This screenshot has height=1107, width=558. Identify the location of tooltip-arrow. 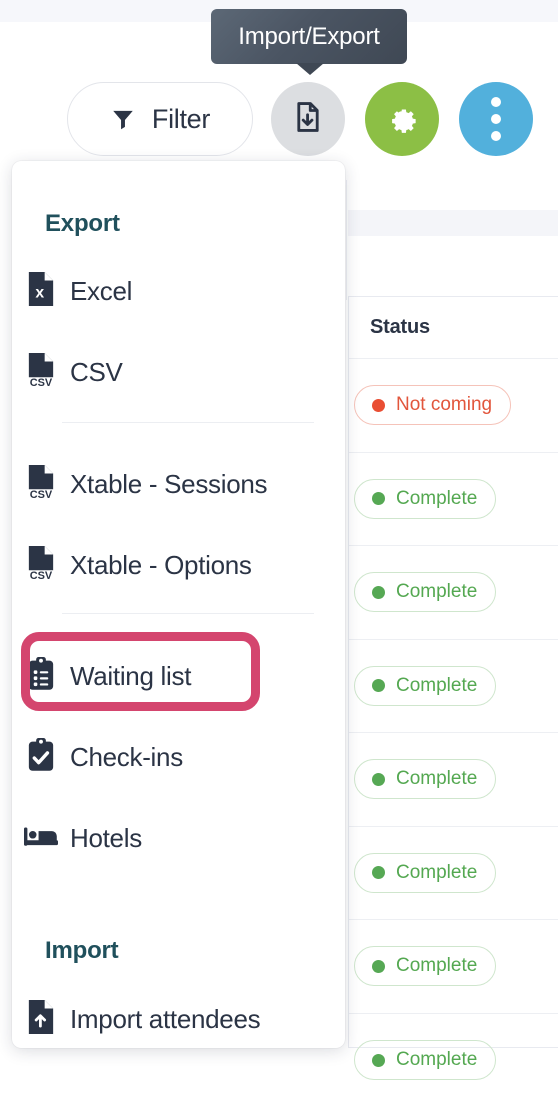
(310, 69).